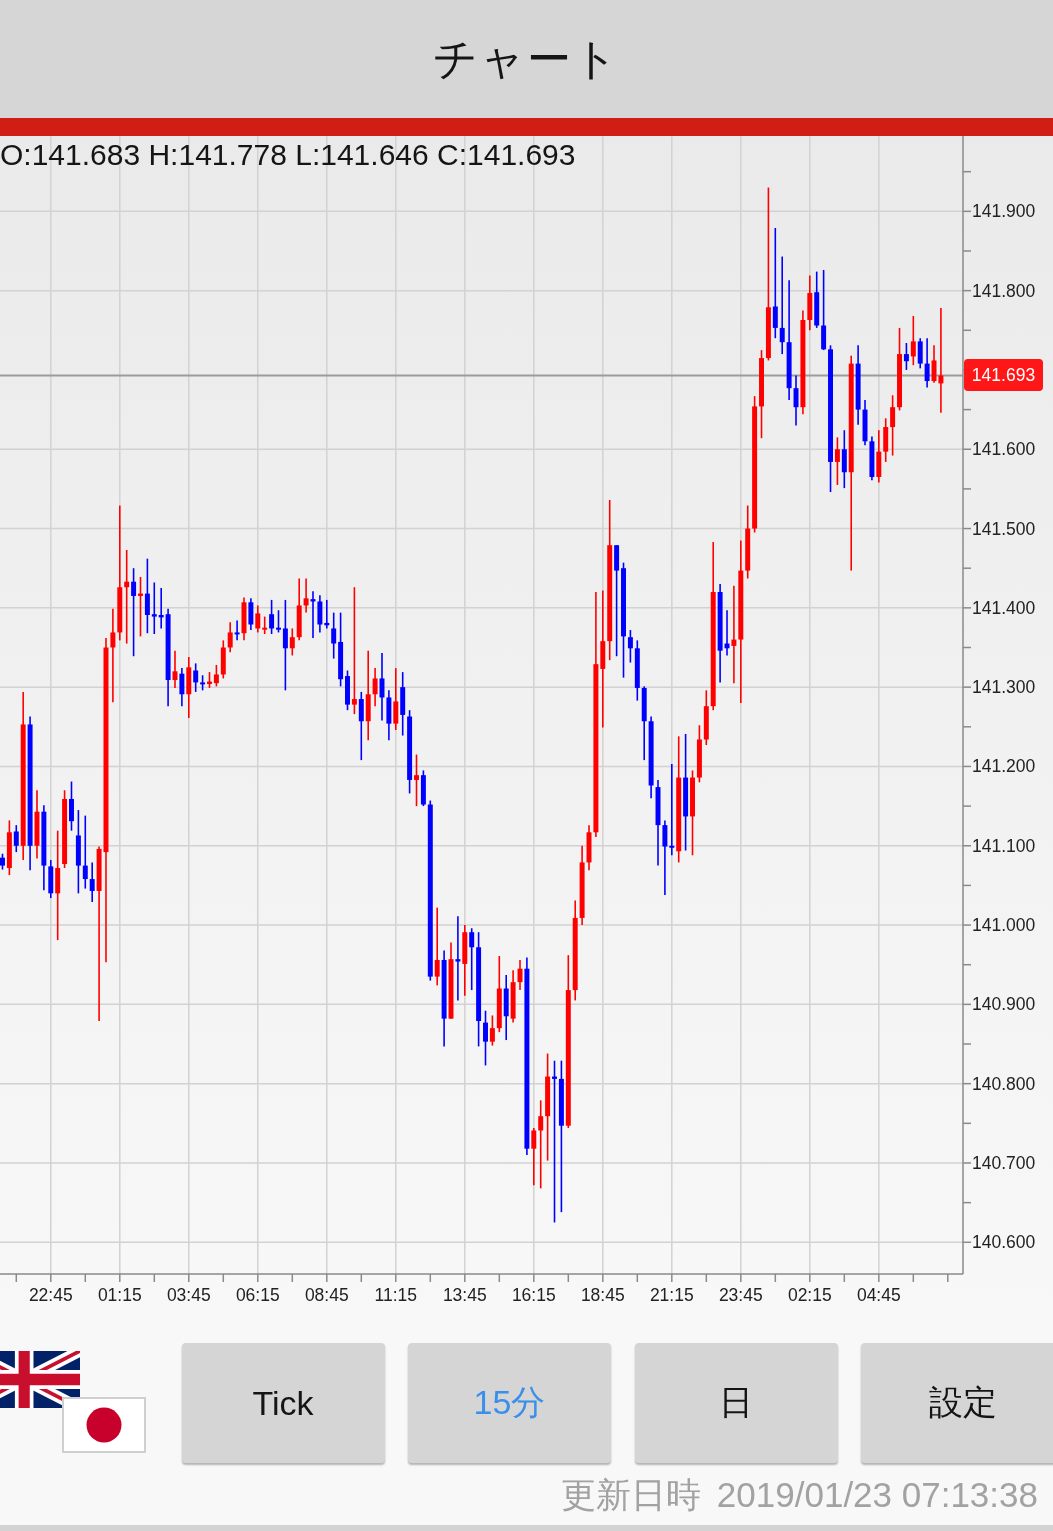 The height and width of the screenshot is (1531, 1053). Describe the element at coordinates (283, 1403) in the screenshot. I see `period-tab: Tick` at that location.